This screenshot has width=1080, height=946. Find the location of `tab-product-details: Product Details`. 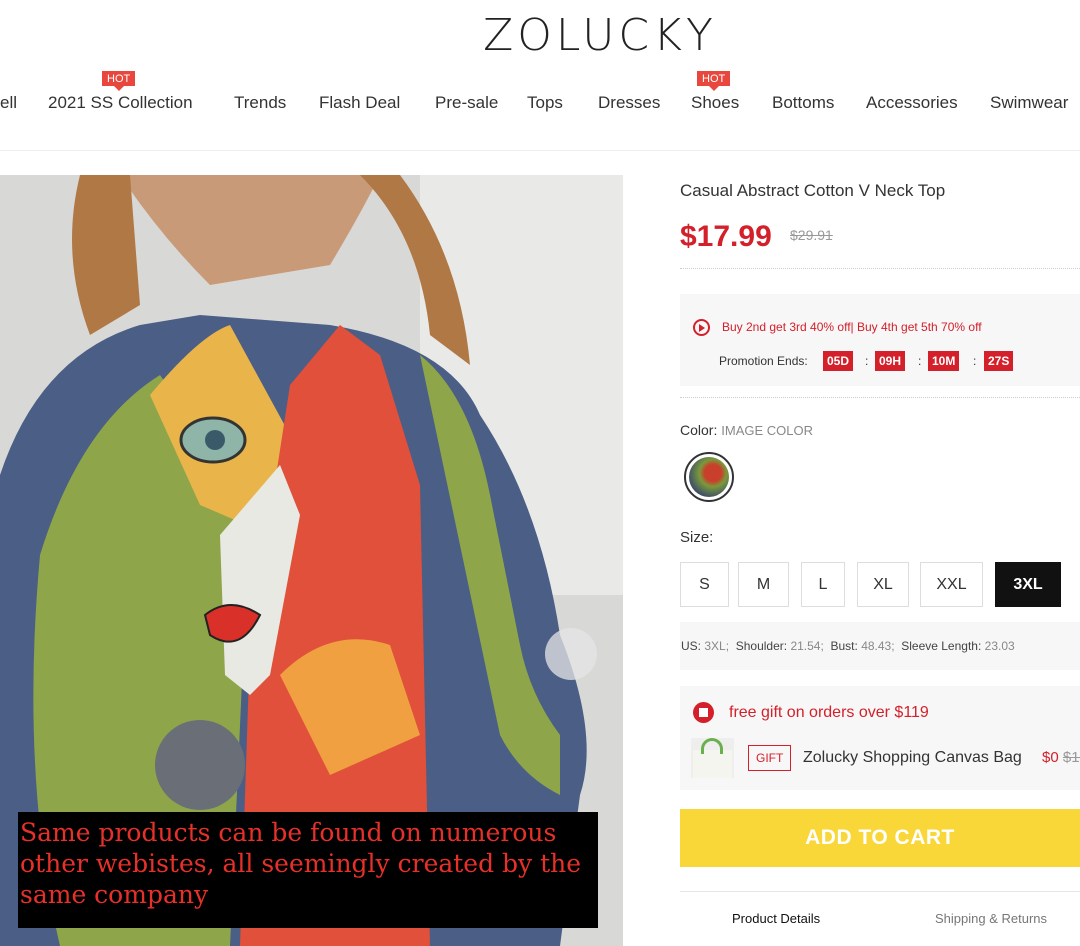

tab-product-details: Product Details is located at coordinates (776, 918).